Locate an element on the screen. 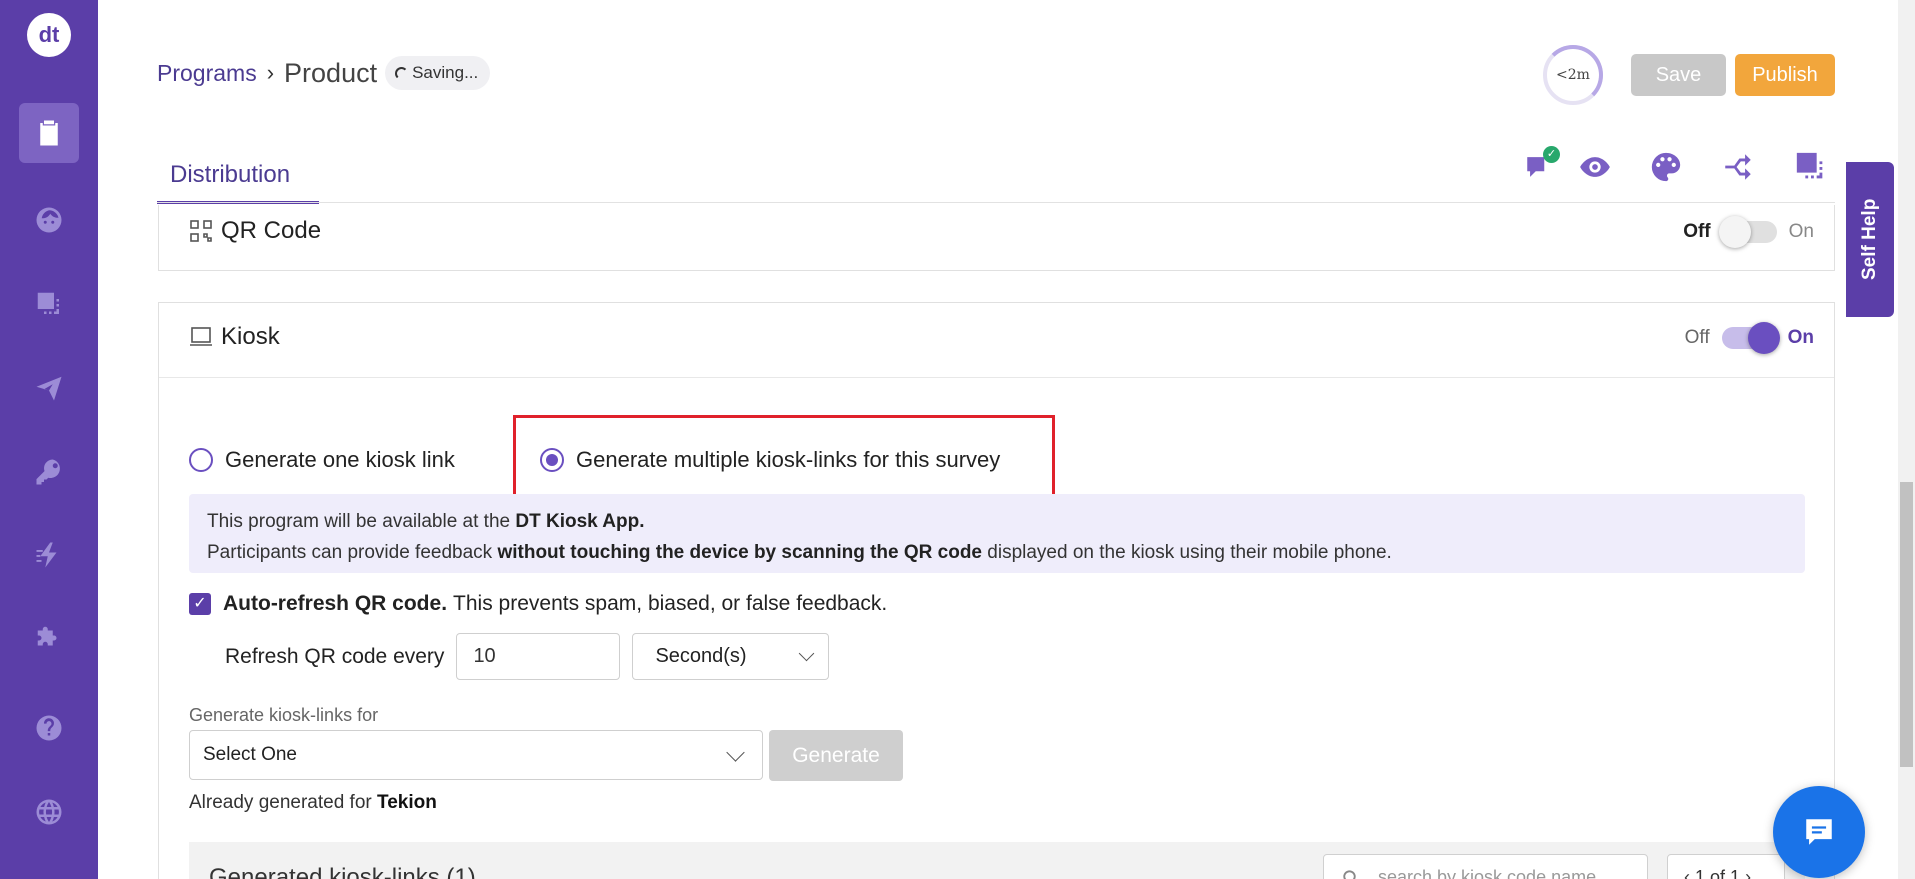 This screenshot has height=879, width=1915. chat-support-button is located at coordinates (1819, 832).